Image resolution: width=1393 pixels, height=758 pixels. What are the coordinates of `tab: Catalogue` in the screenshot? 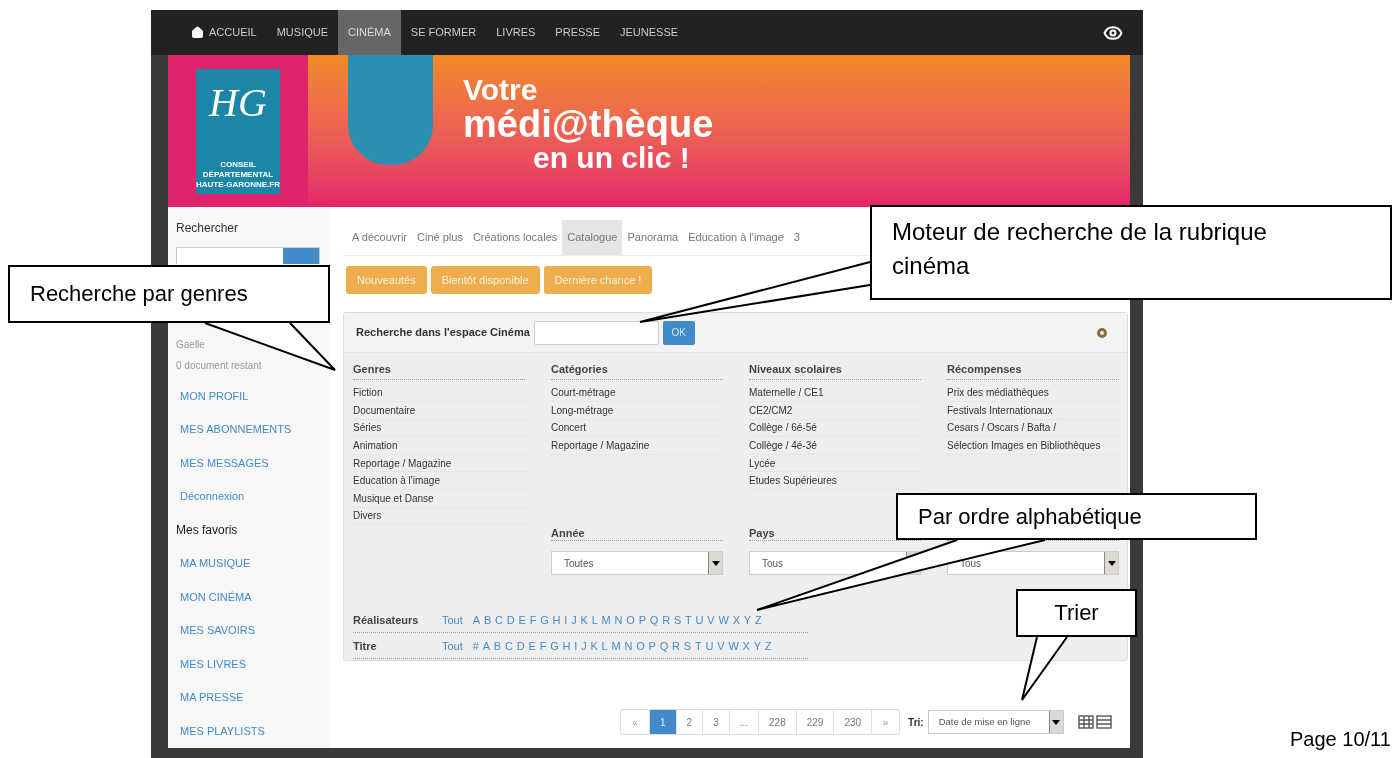 It's located at (592, 237).